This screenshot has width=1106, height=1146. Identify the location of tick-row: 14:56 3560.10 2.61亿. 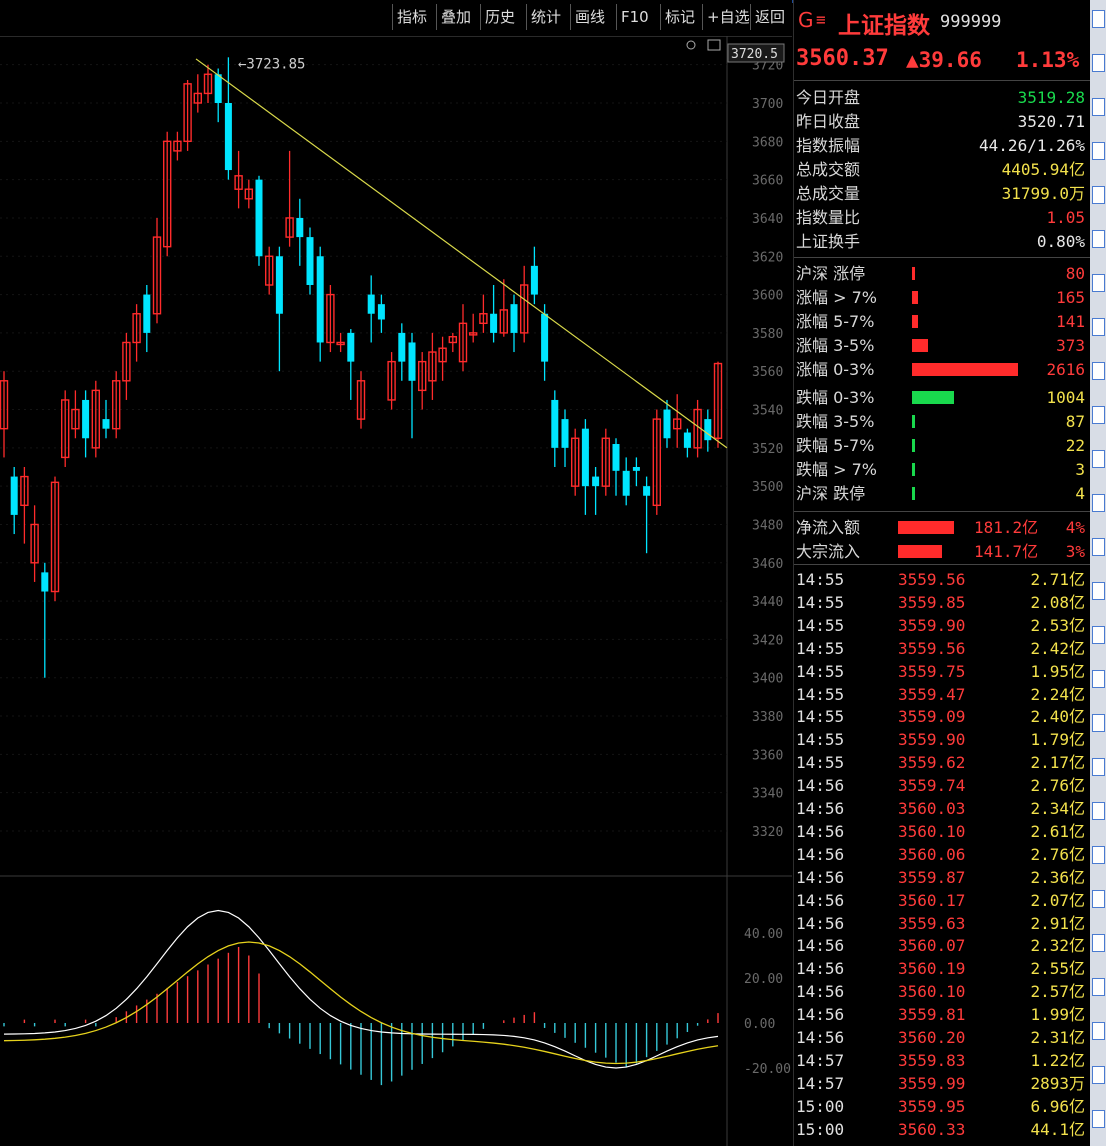
(942, 831).